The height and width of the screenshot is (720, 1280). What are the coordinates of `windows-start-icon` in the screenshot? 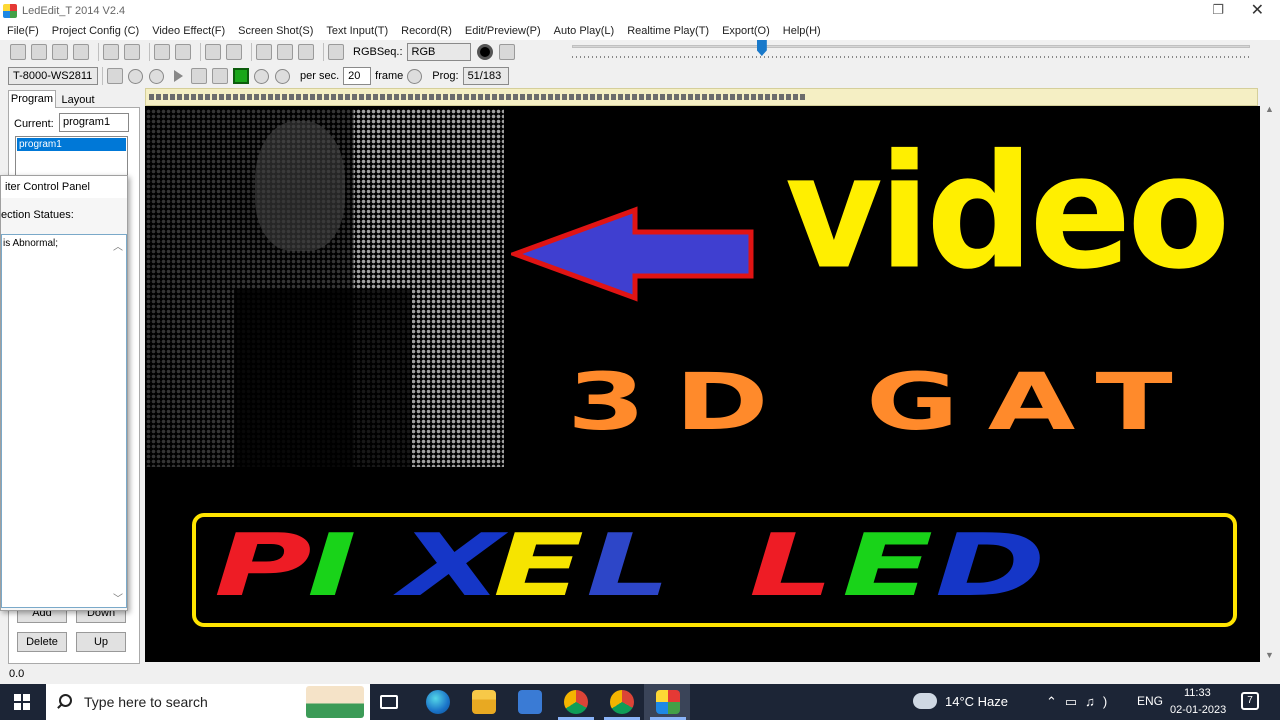 It's located at (22, 702).